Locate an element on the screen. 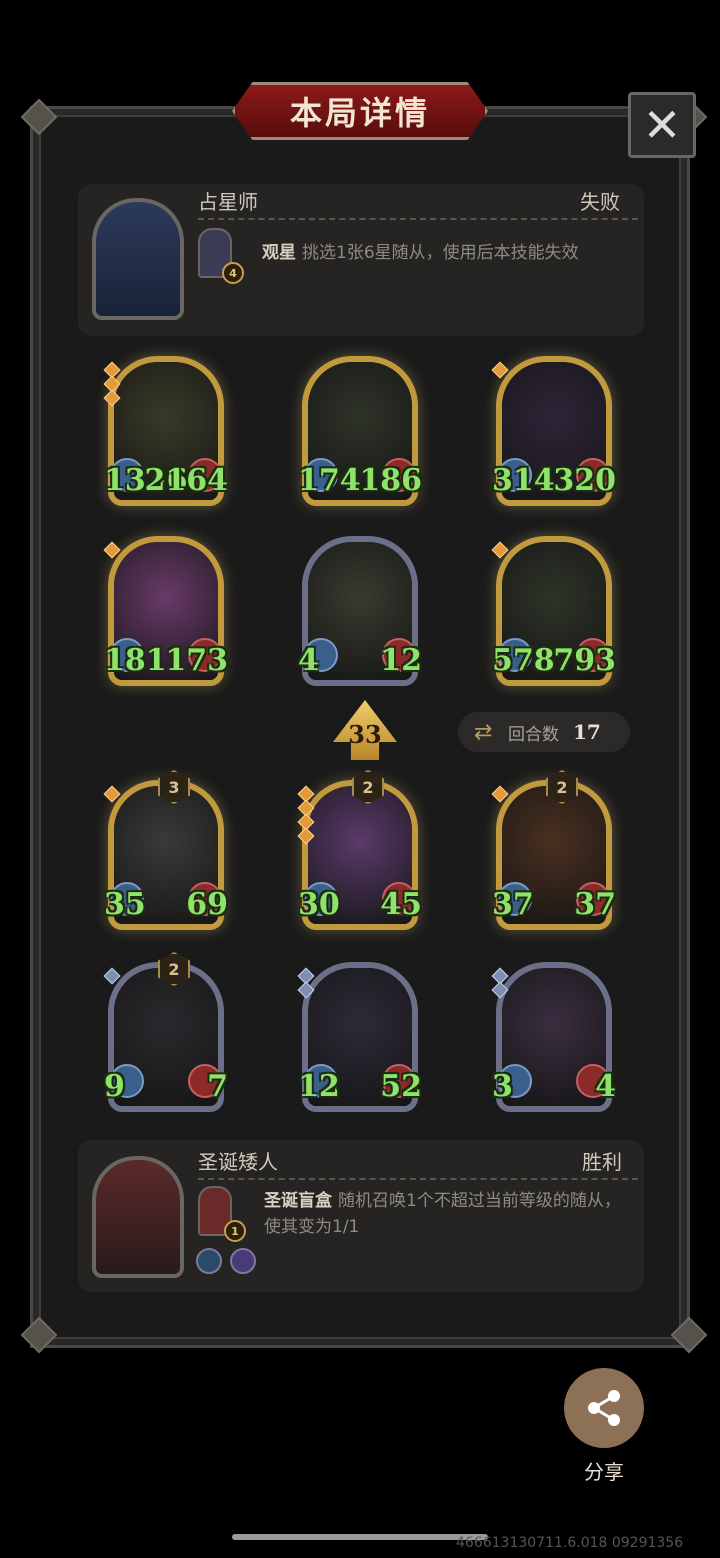 This screenshot has height=1558, width=720. minion-attack: 12 is located at coordinates (319, 1086).